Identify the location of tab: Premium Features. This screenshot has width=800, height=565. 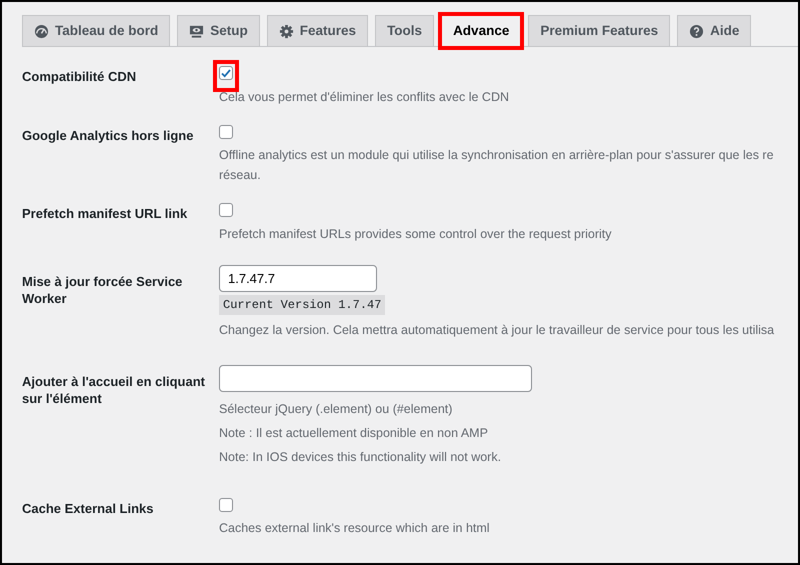
(599, 30).